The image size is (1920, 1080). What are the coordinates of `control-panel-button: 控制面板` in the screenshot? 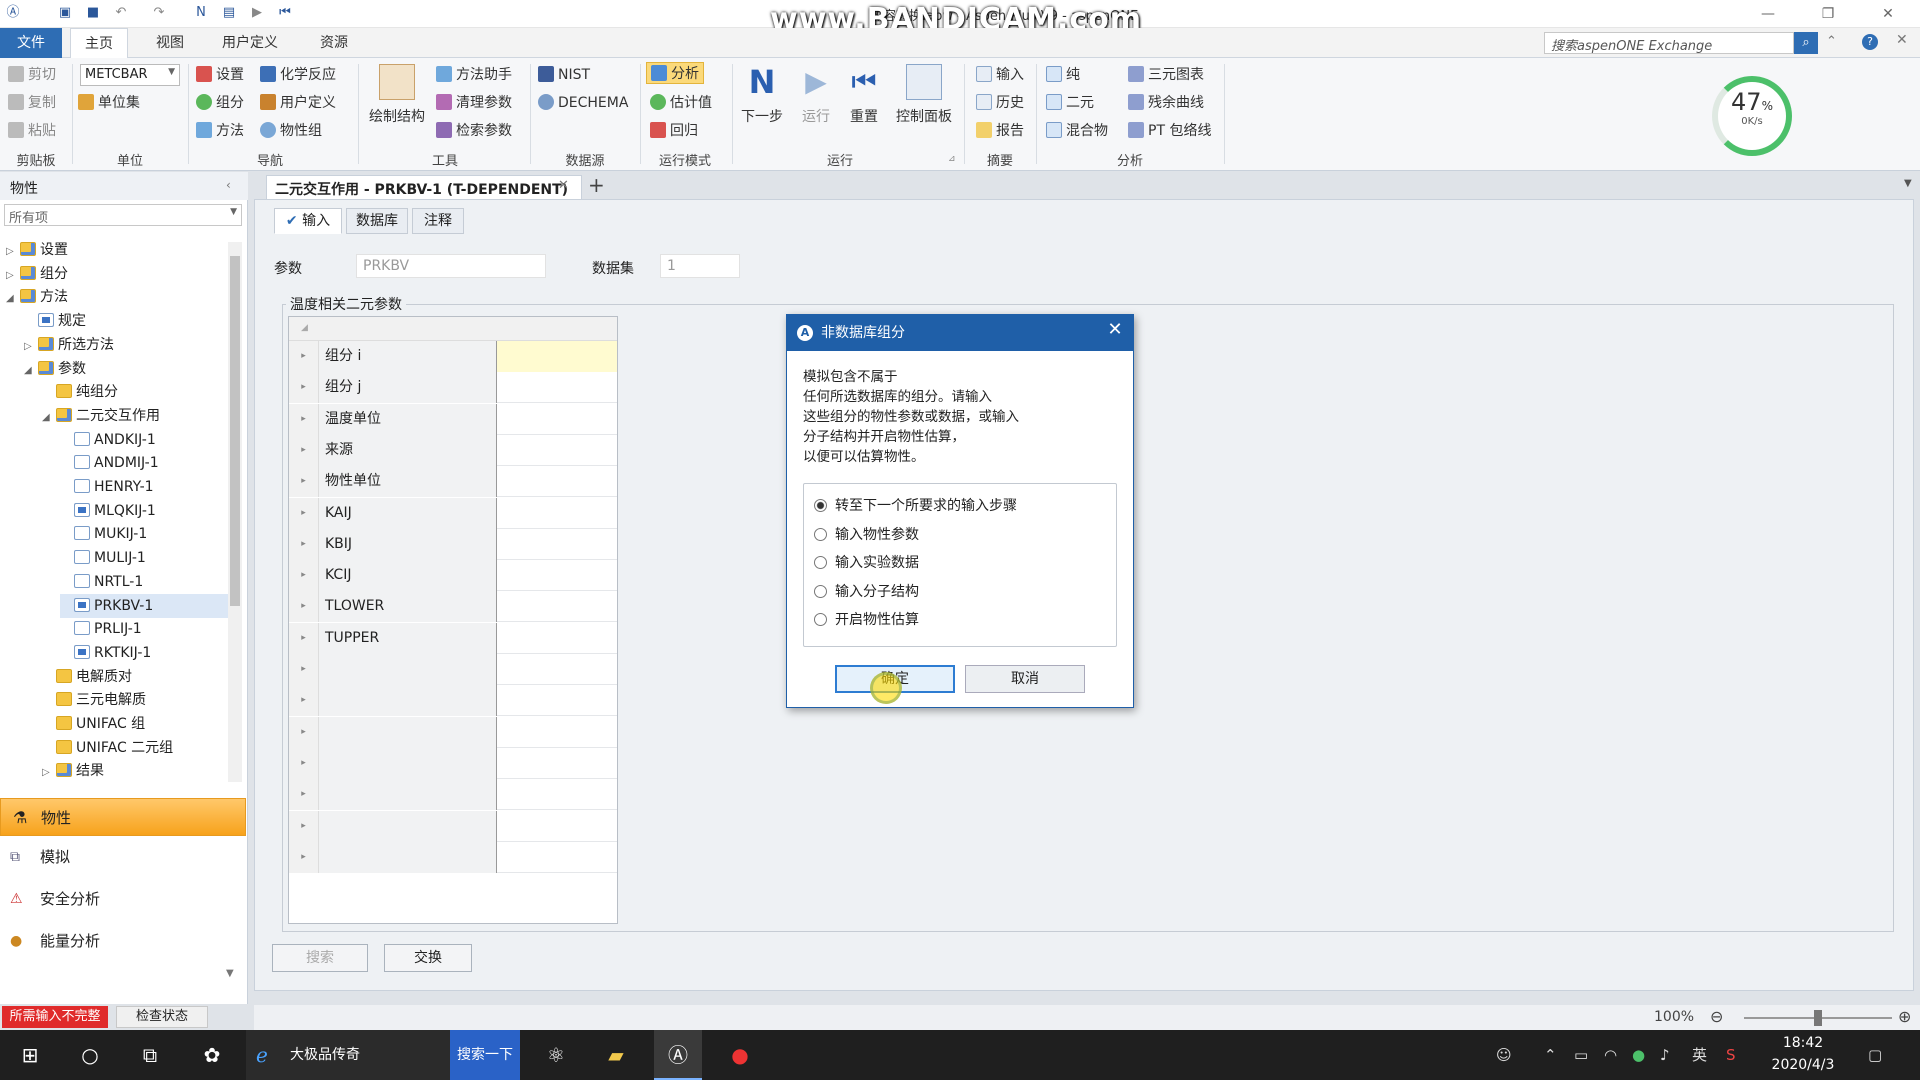 It's located at (924, 95).